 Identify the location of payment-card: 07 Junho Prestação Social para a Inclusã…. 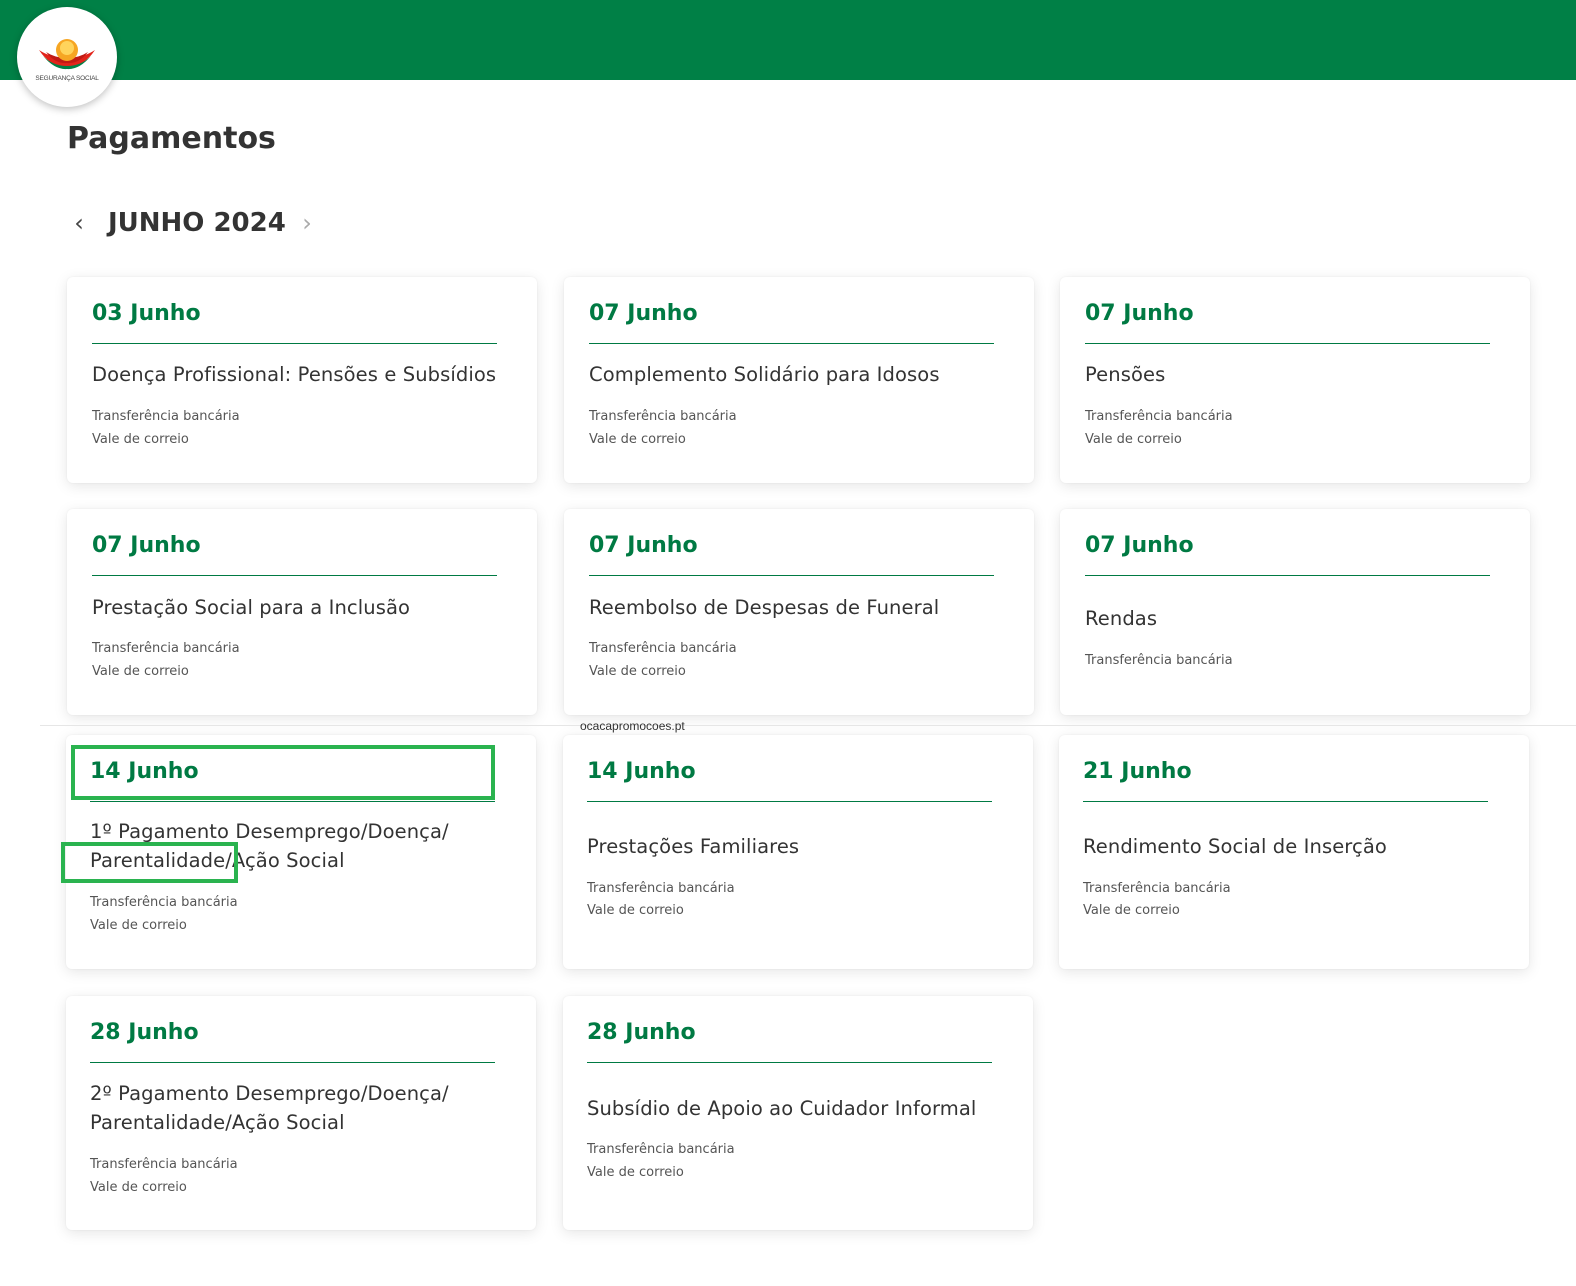
(302, 612).